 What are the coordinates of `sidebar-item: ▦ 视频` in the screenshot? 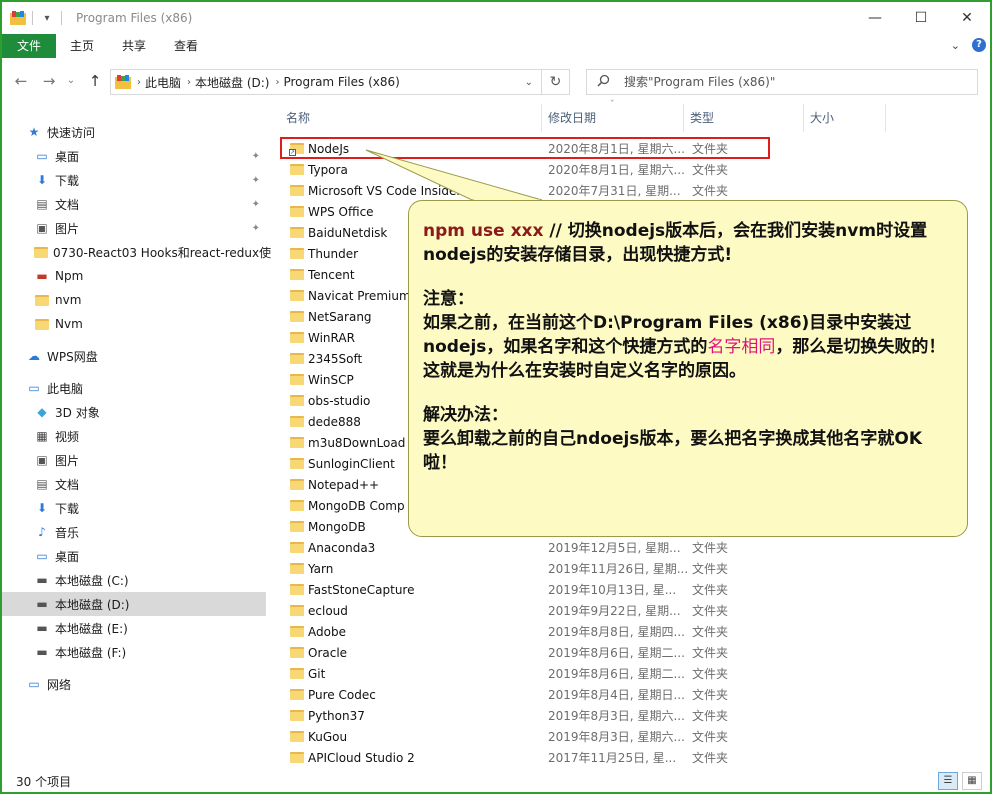 It's located at (134, 436).